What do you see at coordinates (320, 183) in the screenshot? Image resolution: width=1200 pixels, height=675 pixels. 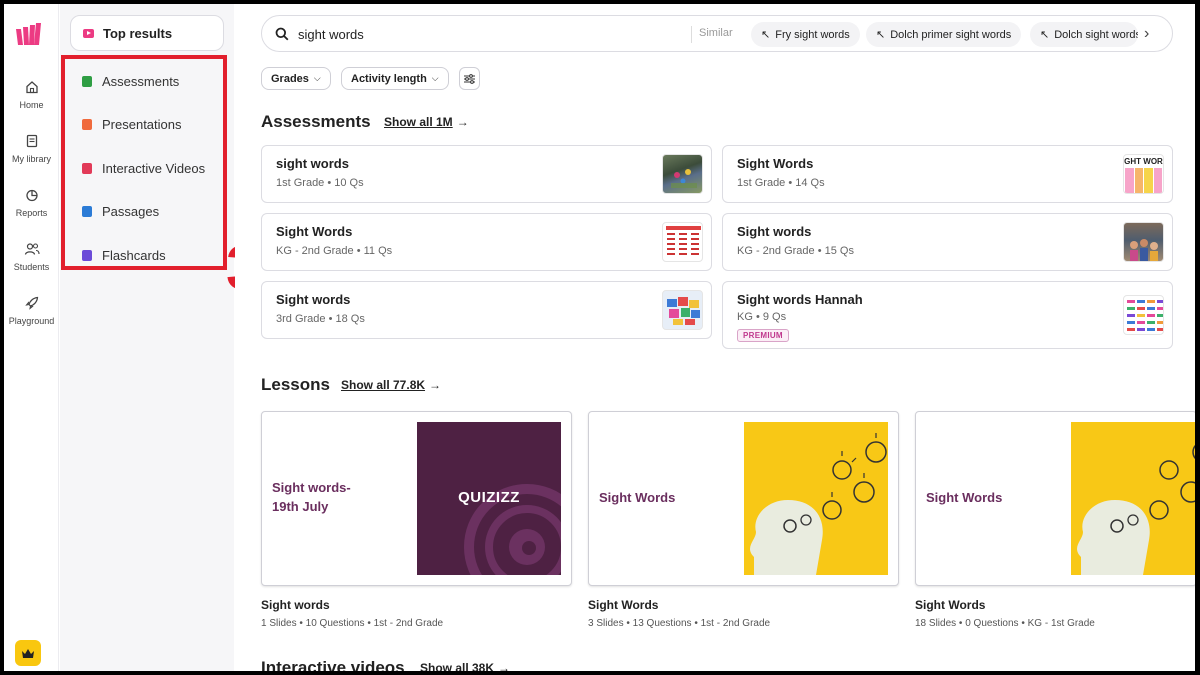 I see `card-meta: 1st Grade • 10 Qs` at bounding box center [320, 183].